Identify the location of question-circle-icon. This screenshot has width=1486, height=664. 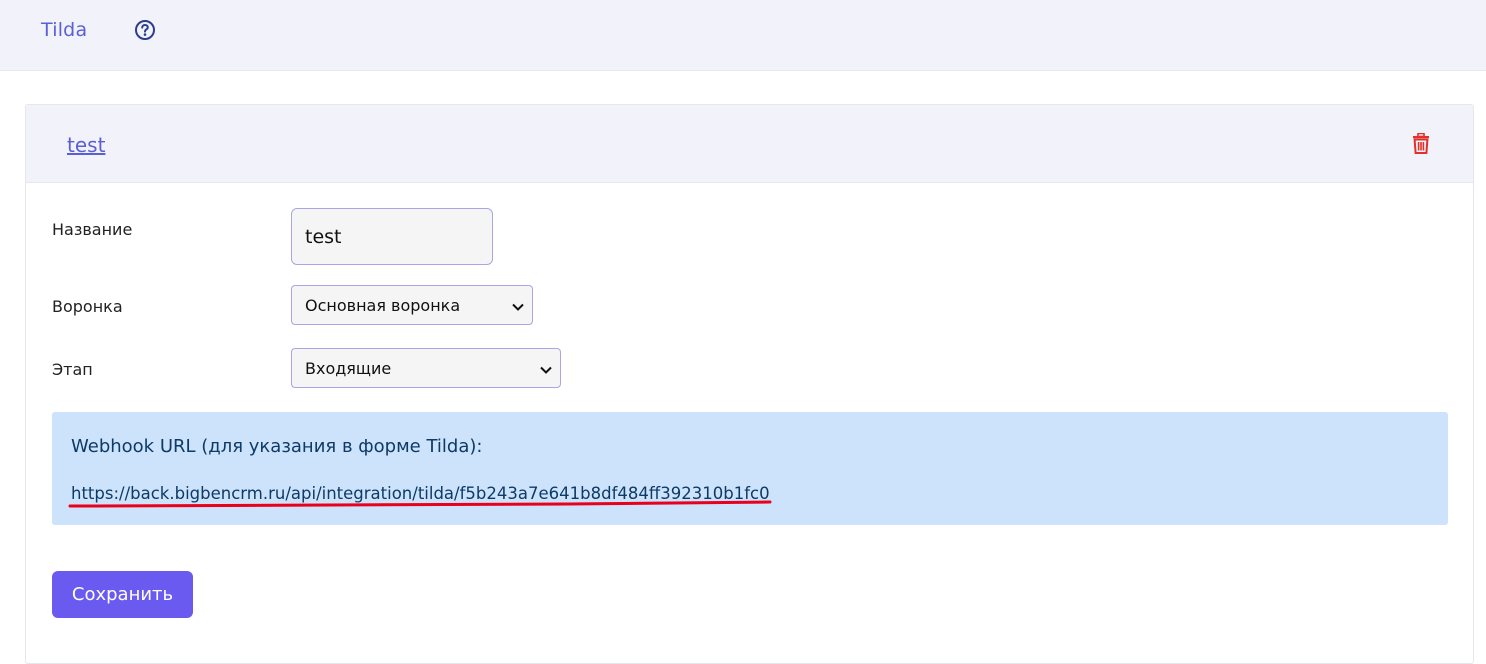
(145, 30).